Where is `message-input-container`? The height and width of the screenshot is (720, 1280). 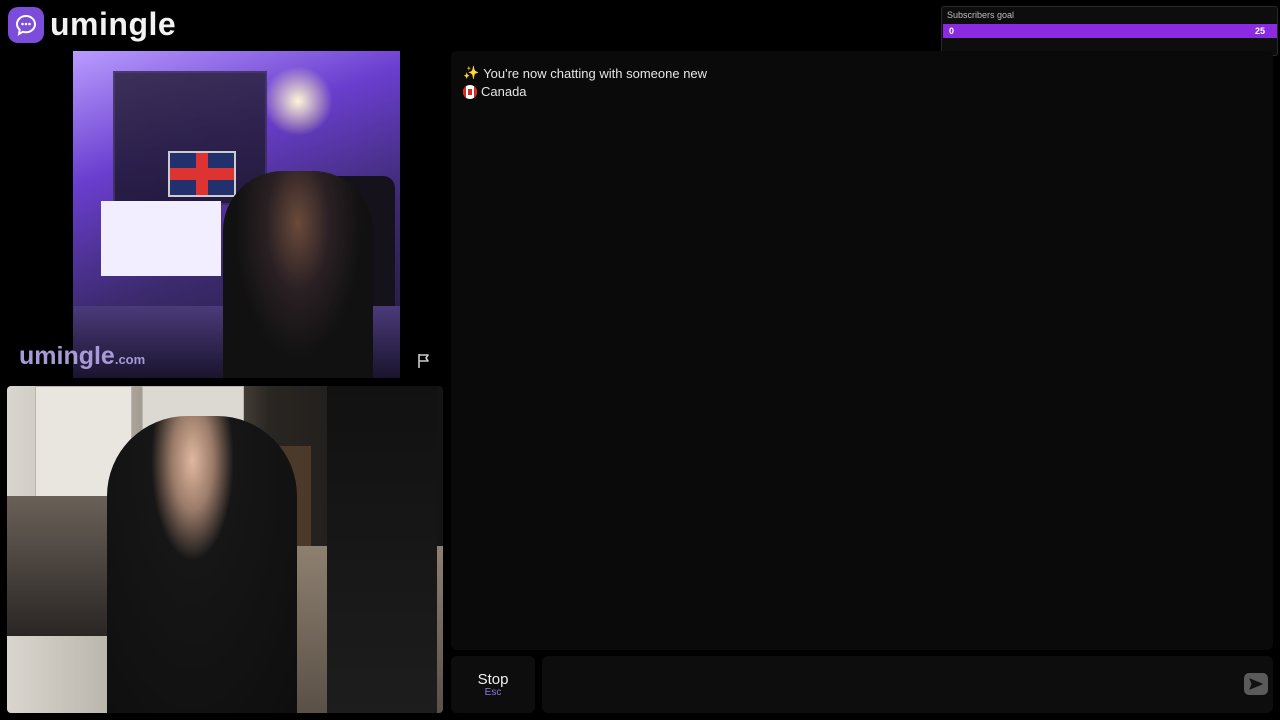 message-input-container is located at coordinates (907, 684).